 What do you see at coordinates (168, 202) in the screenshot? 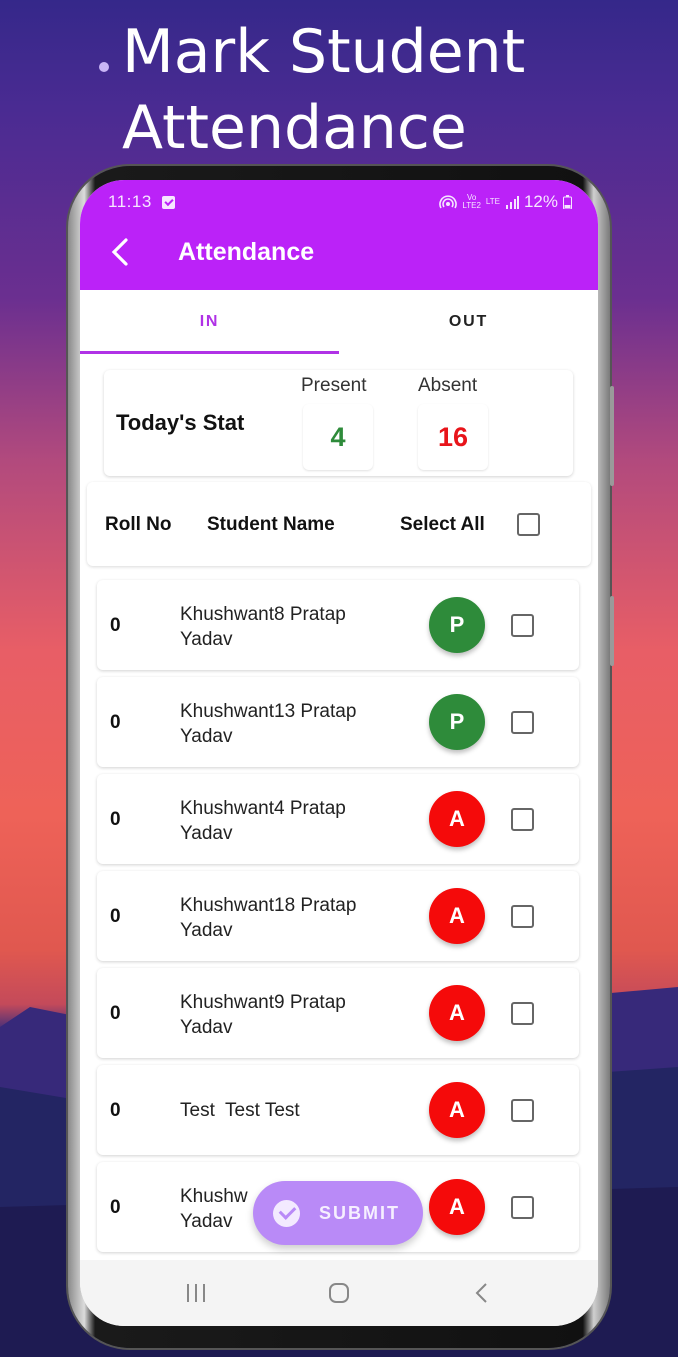
I see `notification-icon` at bounding box center [168, 202].